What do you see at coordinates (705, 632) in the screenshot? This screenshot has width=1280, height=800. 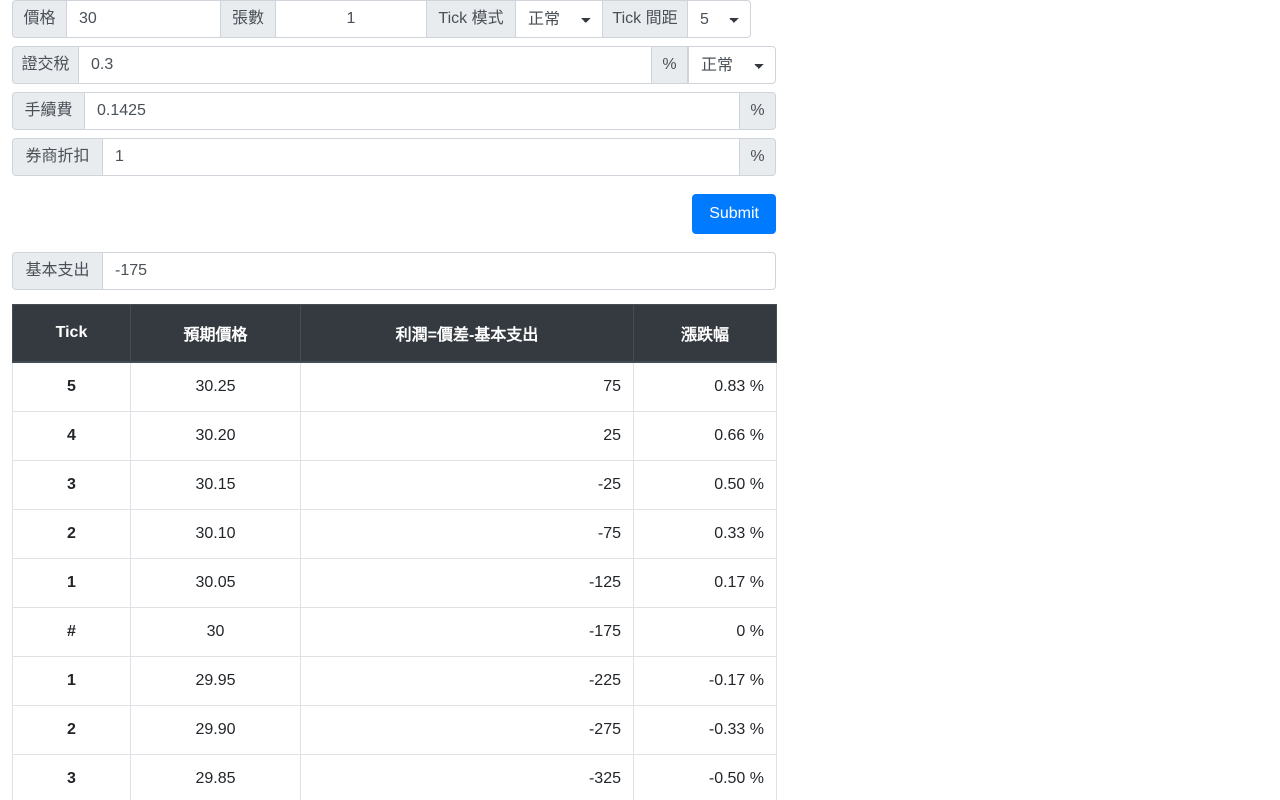 I see `cell-change-percent: 0 %` at bounding box center [705, 632].